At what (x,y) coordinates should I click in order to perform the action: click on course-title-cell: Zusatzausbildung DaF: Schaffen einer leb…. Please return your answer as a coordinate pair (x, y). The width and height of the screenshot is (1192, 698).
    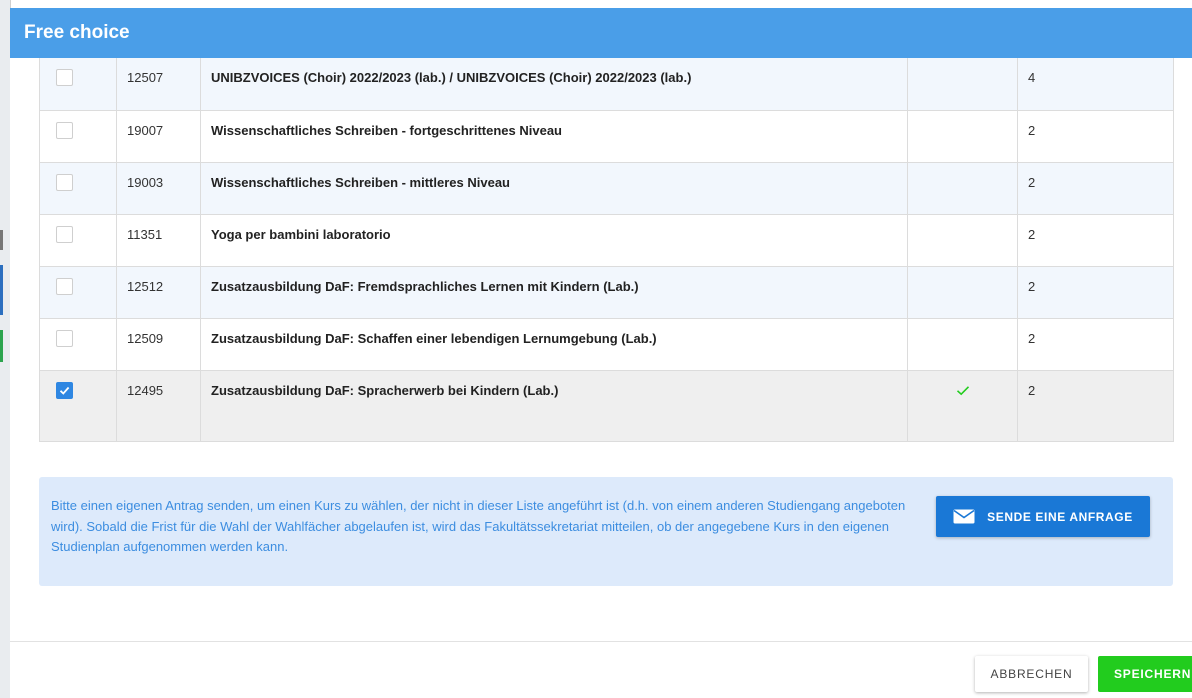
    Looking at the image, I should click on (554, 344).